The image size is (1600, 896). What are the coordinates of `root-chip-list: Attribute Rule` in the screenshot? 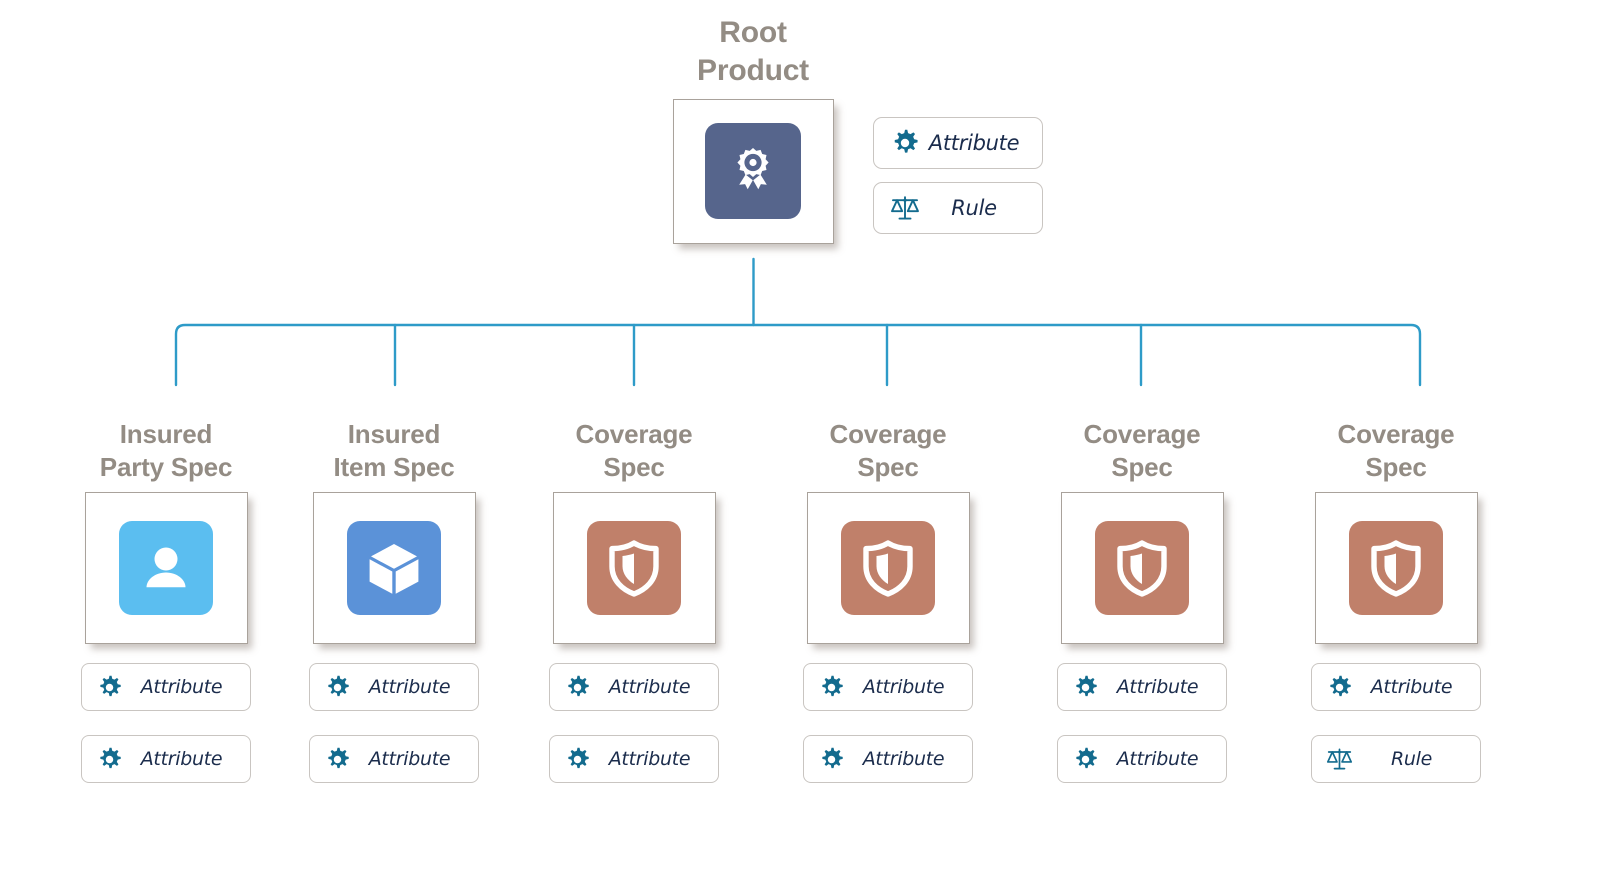 It's located at (958, 175).